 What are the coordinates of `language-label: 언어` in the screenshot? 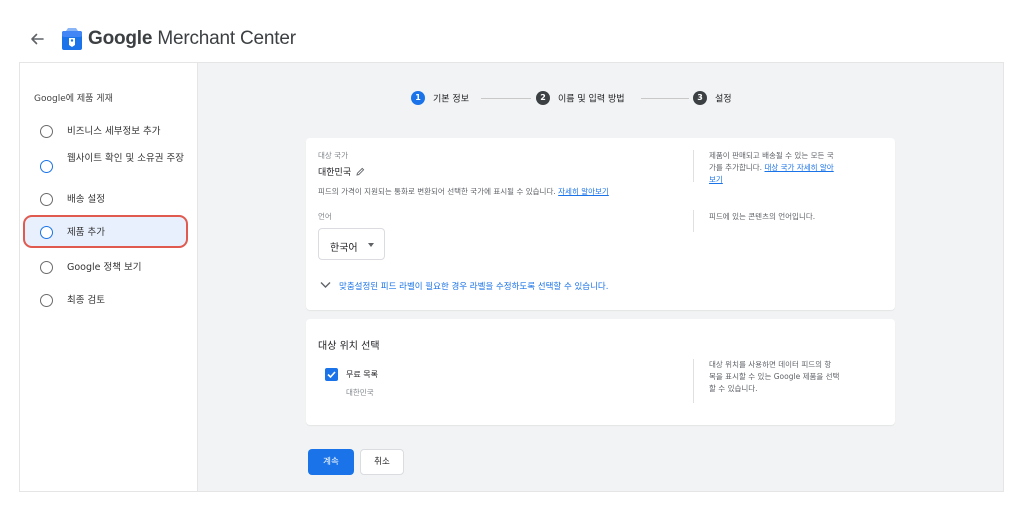 It's located at (325, 216).